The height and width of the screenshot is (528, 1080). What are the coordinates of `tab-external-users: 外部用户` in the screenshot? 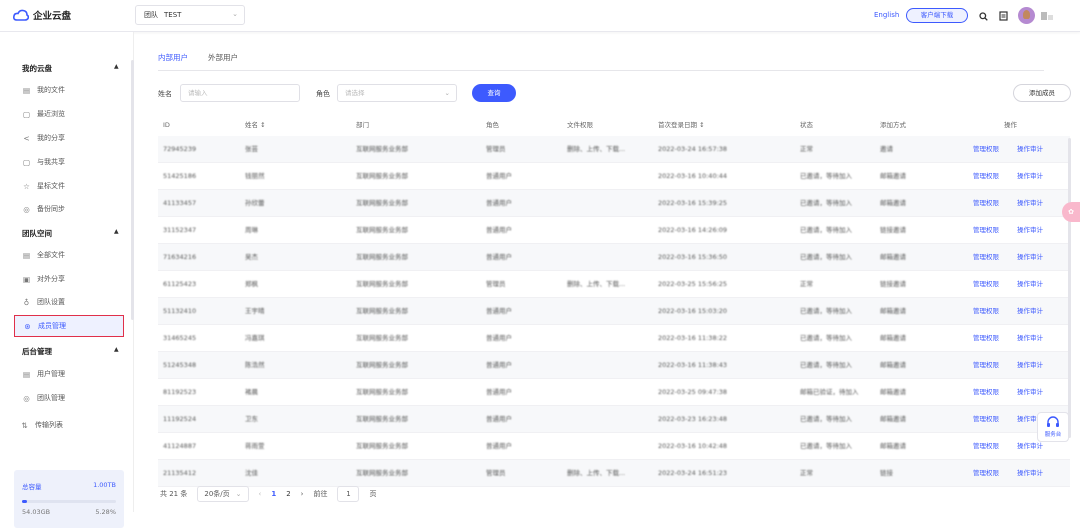 It's located at (223, 61).